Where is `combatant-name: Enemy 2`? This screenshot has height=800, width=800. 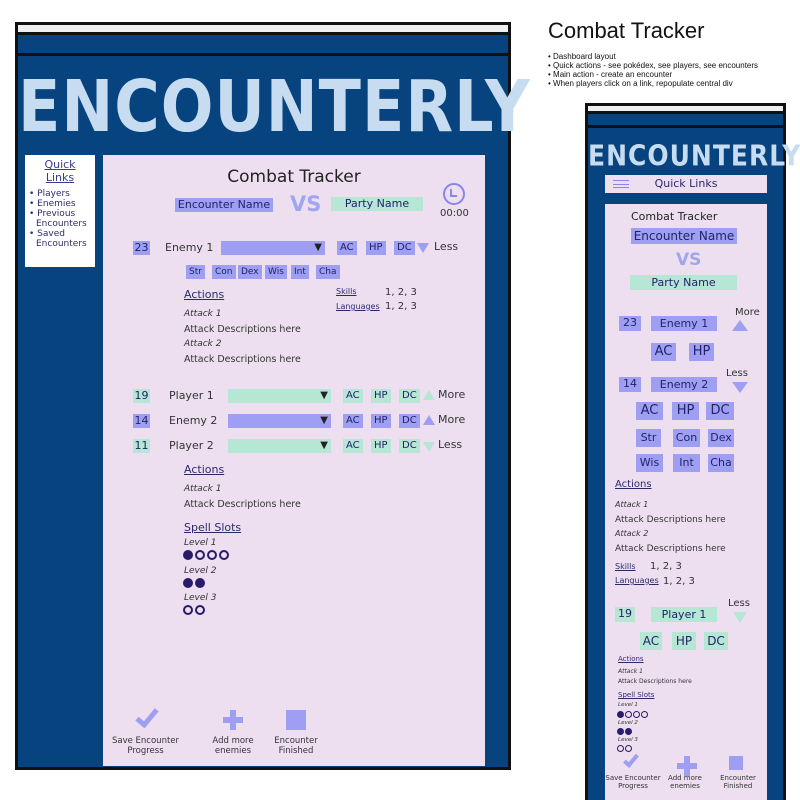
combatant-name: Enemy 2 is located at coordinates (193, 420).